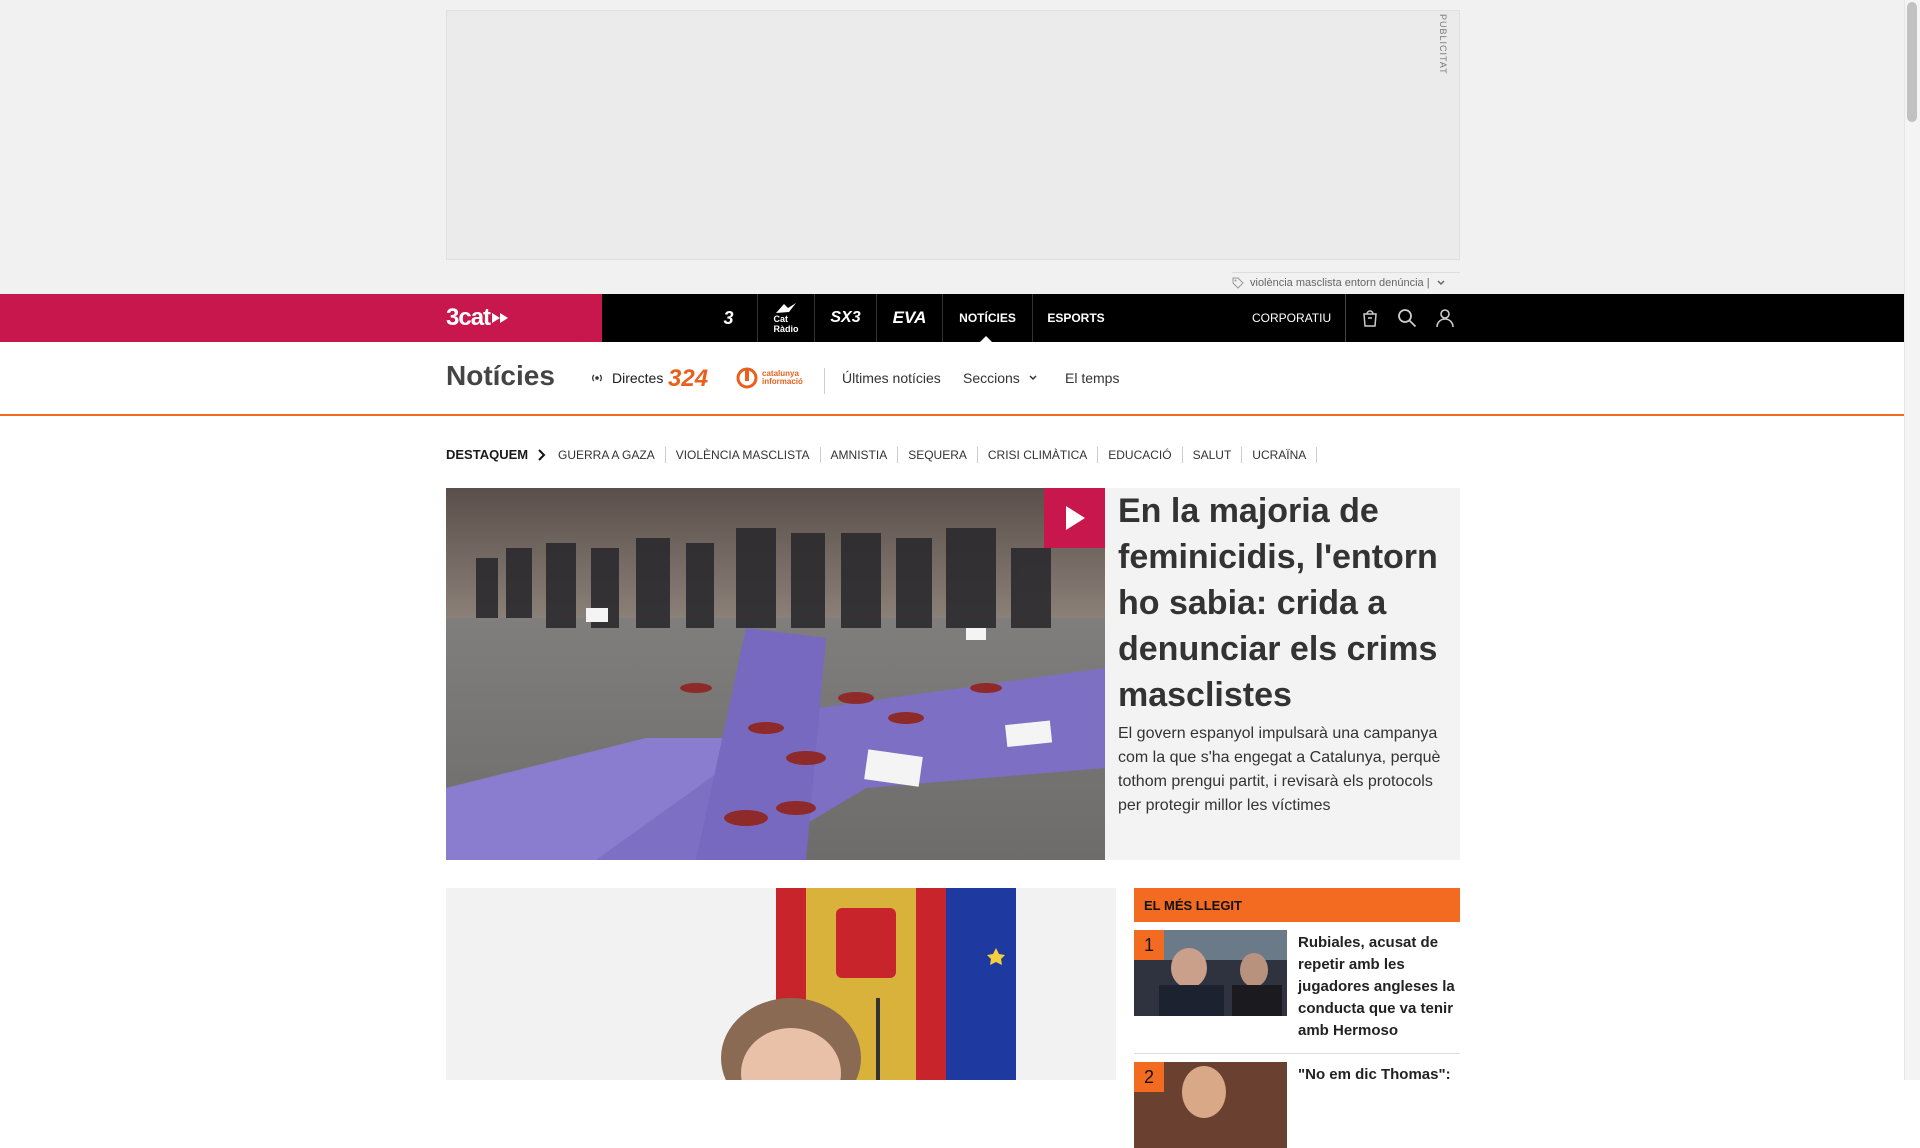  What do you see at coordinates (1912, 540) in the screenshot?
I see `page-scrollbar` at bounding box center [1912, 540].